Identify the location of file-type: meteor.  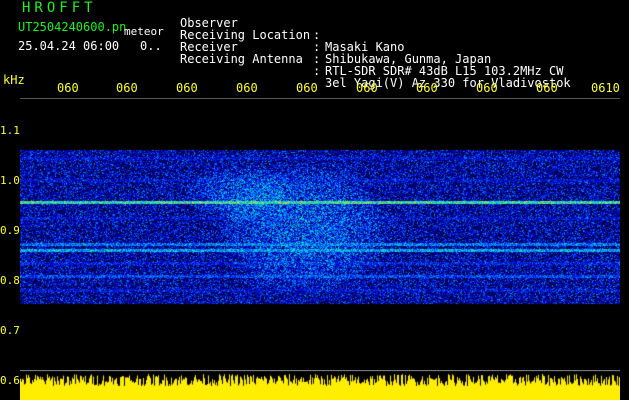
(144, 31).